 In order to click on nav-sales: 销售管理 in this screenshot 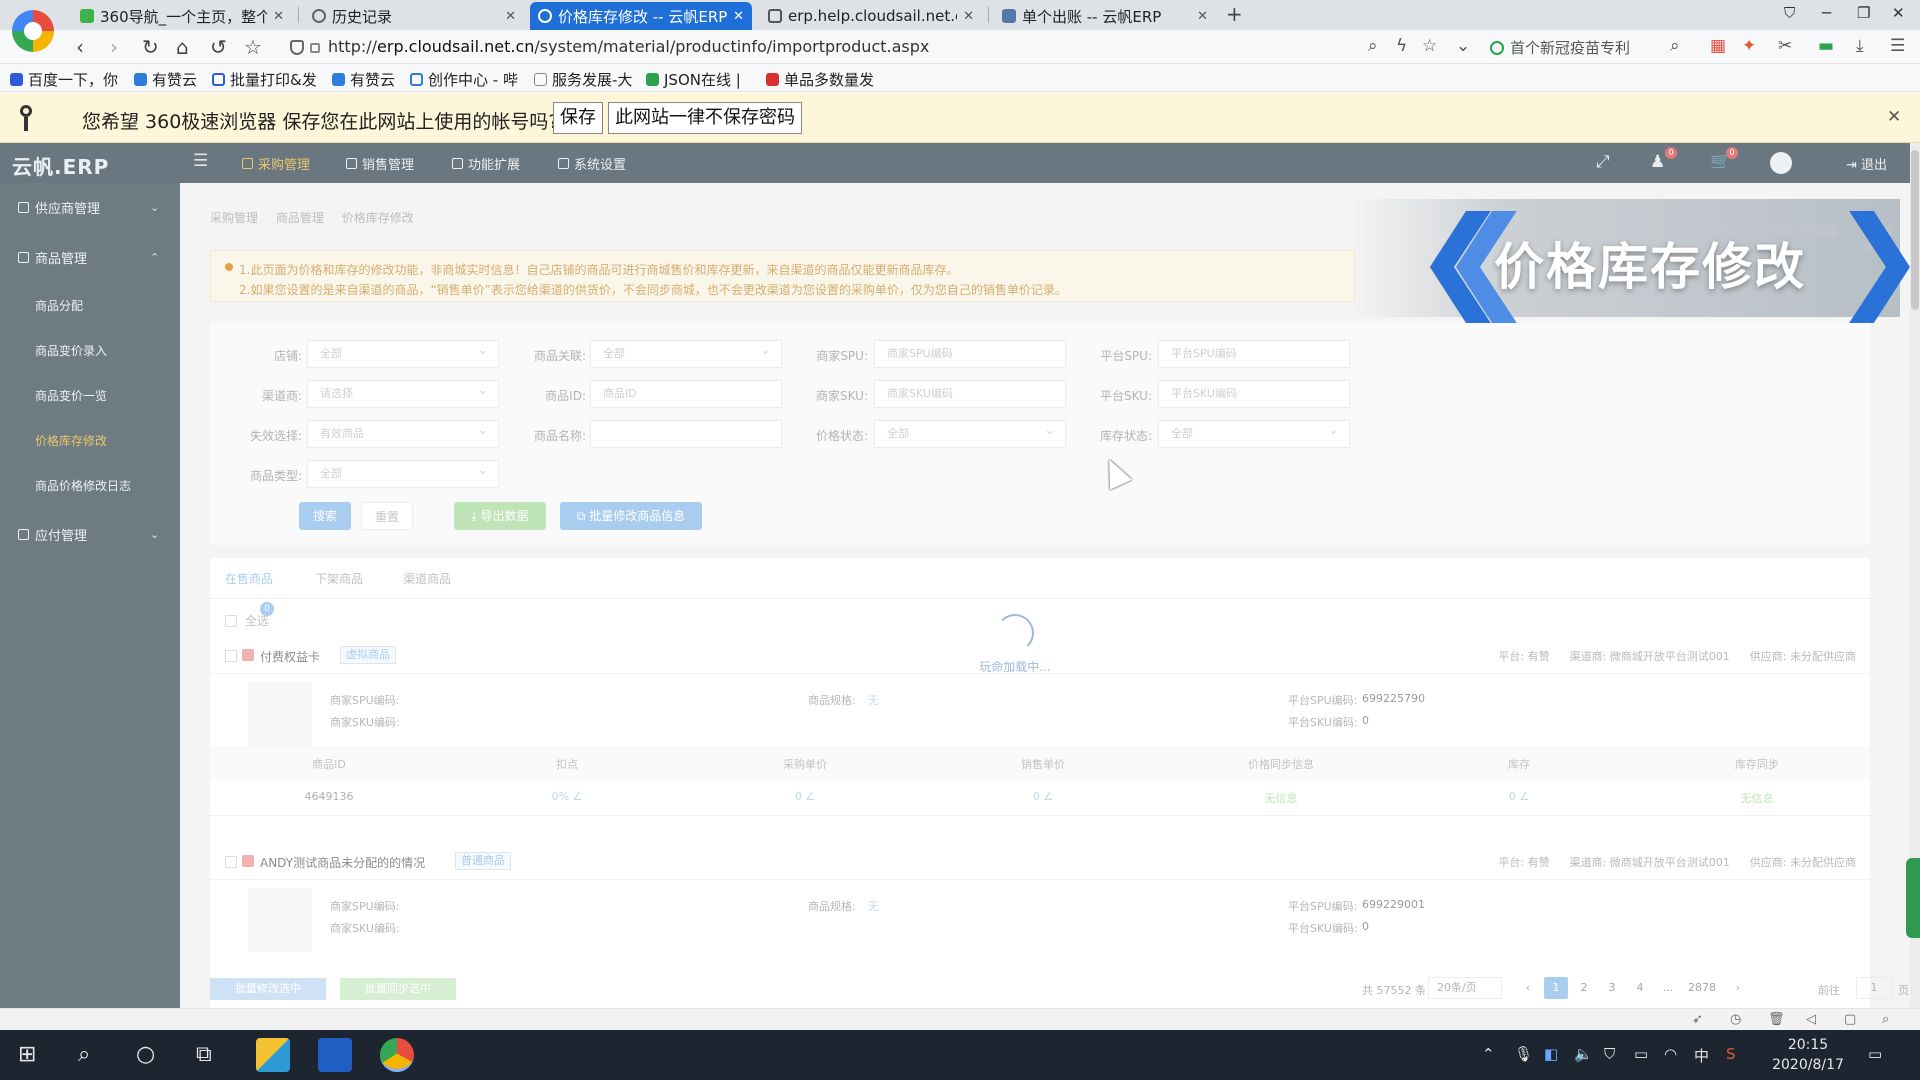, I will do `click(380, 163)`.